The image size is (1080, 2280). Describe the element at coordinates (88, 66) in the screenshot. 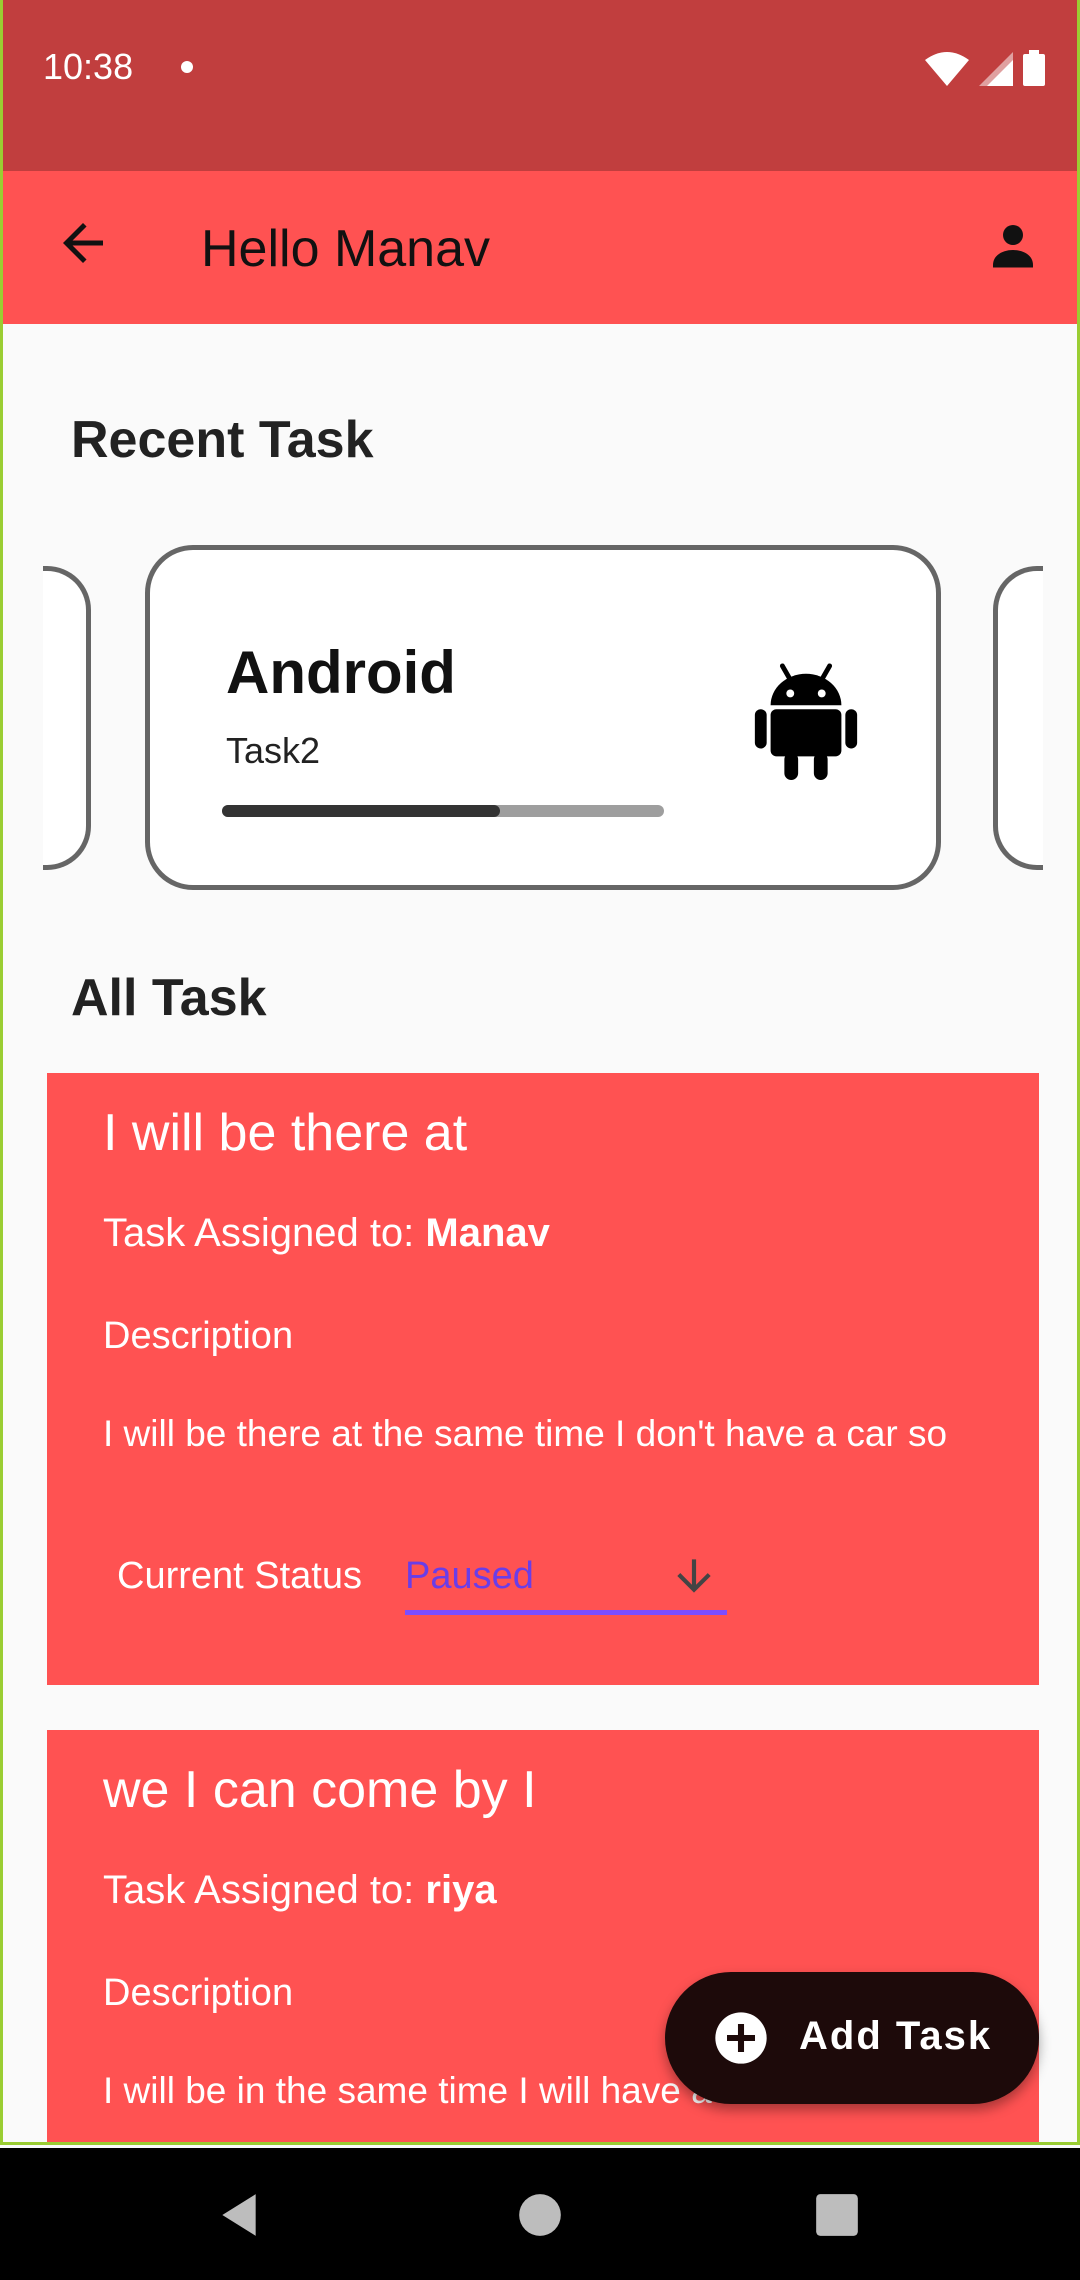

I see `status-time: 10:38` at that location.